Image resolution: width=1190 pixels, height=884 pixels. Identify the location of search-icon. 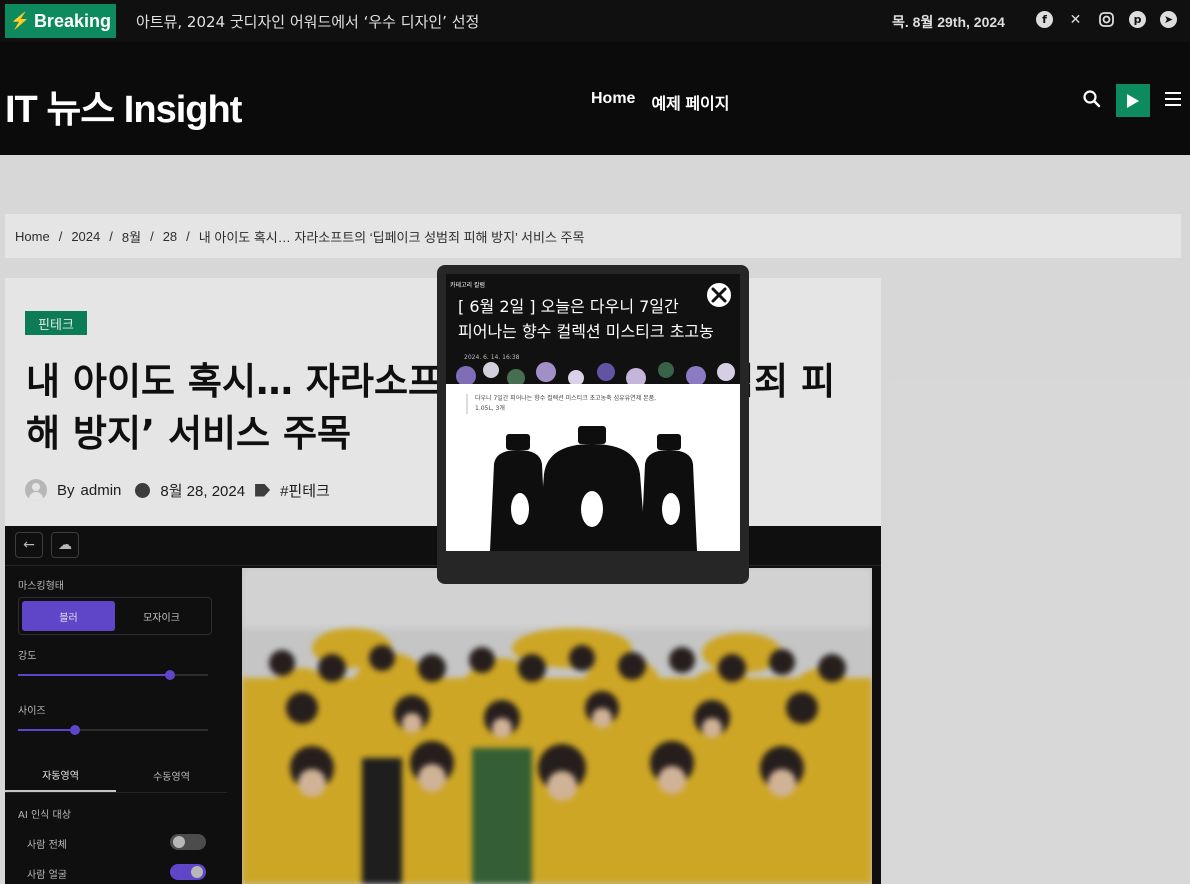
(1092, 99).